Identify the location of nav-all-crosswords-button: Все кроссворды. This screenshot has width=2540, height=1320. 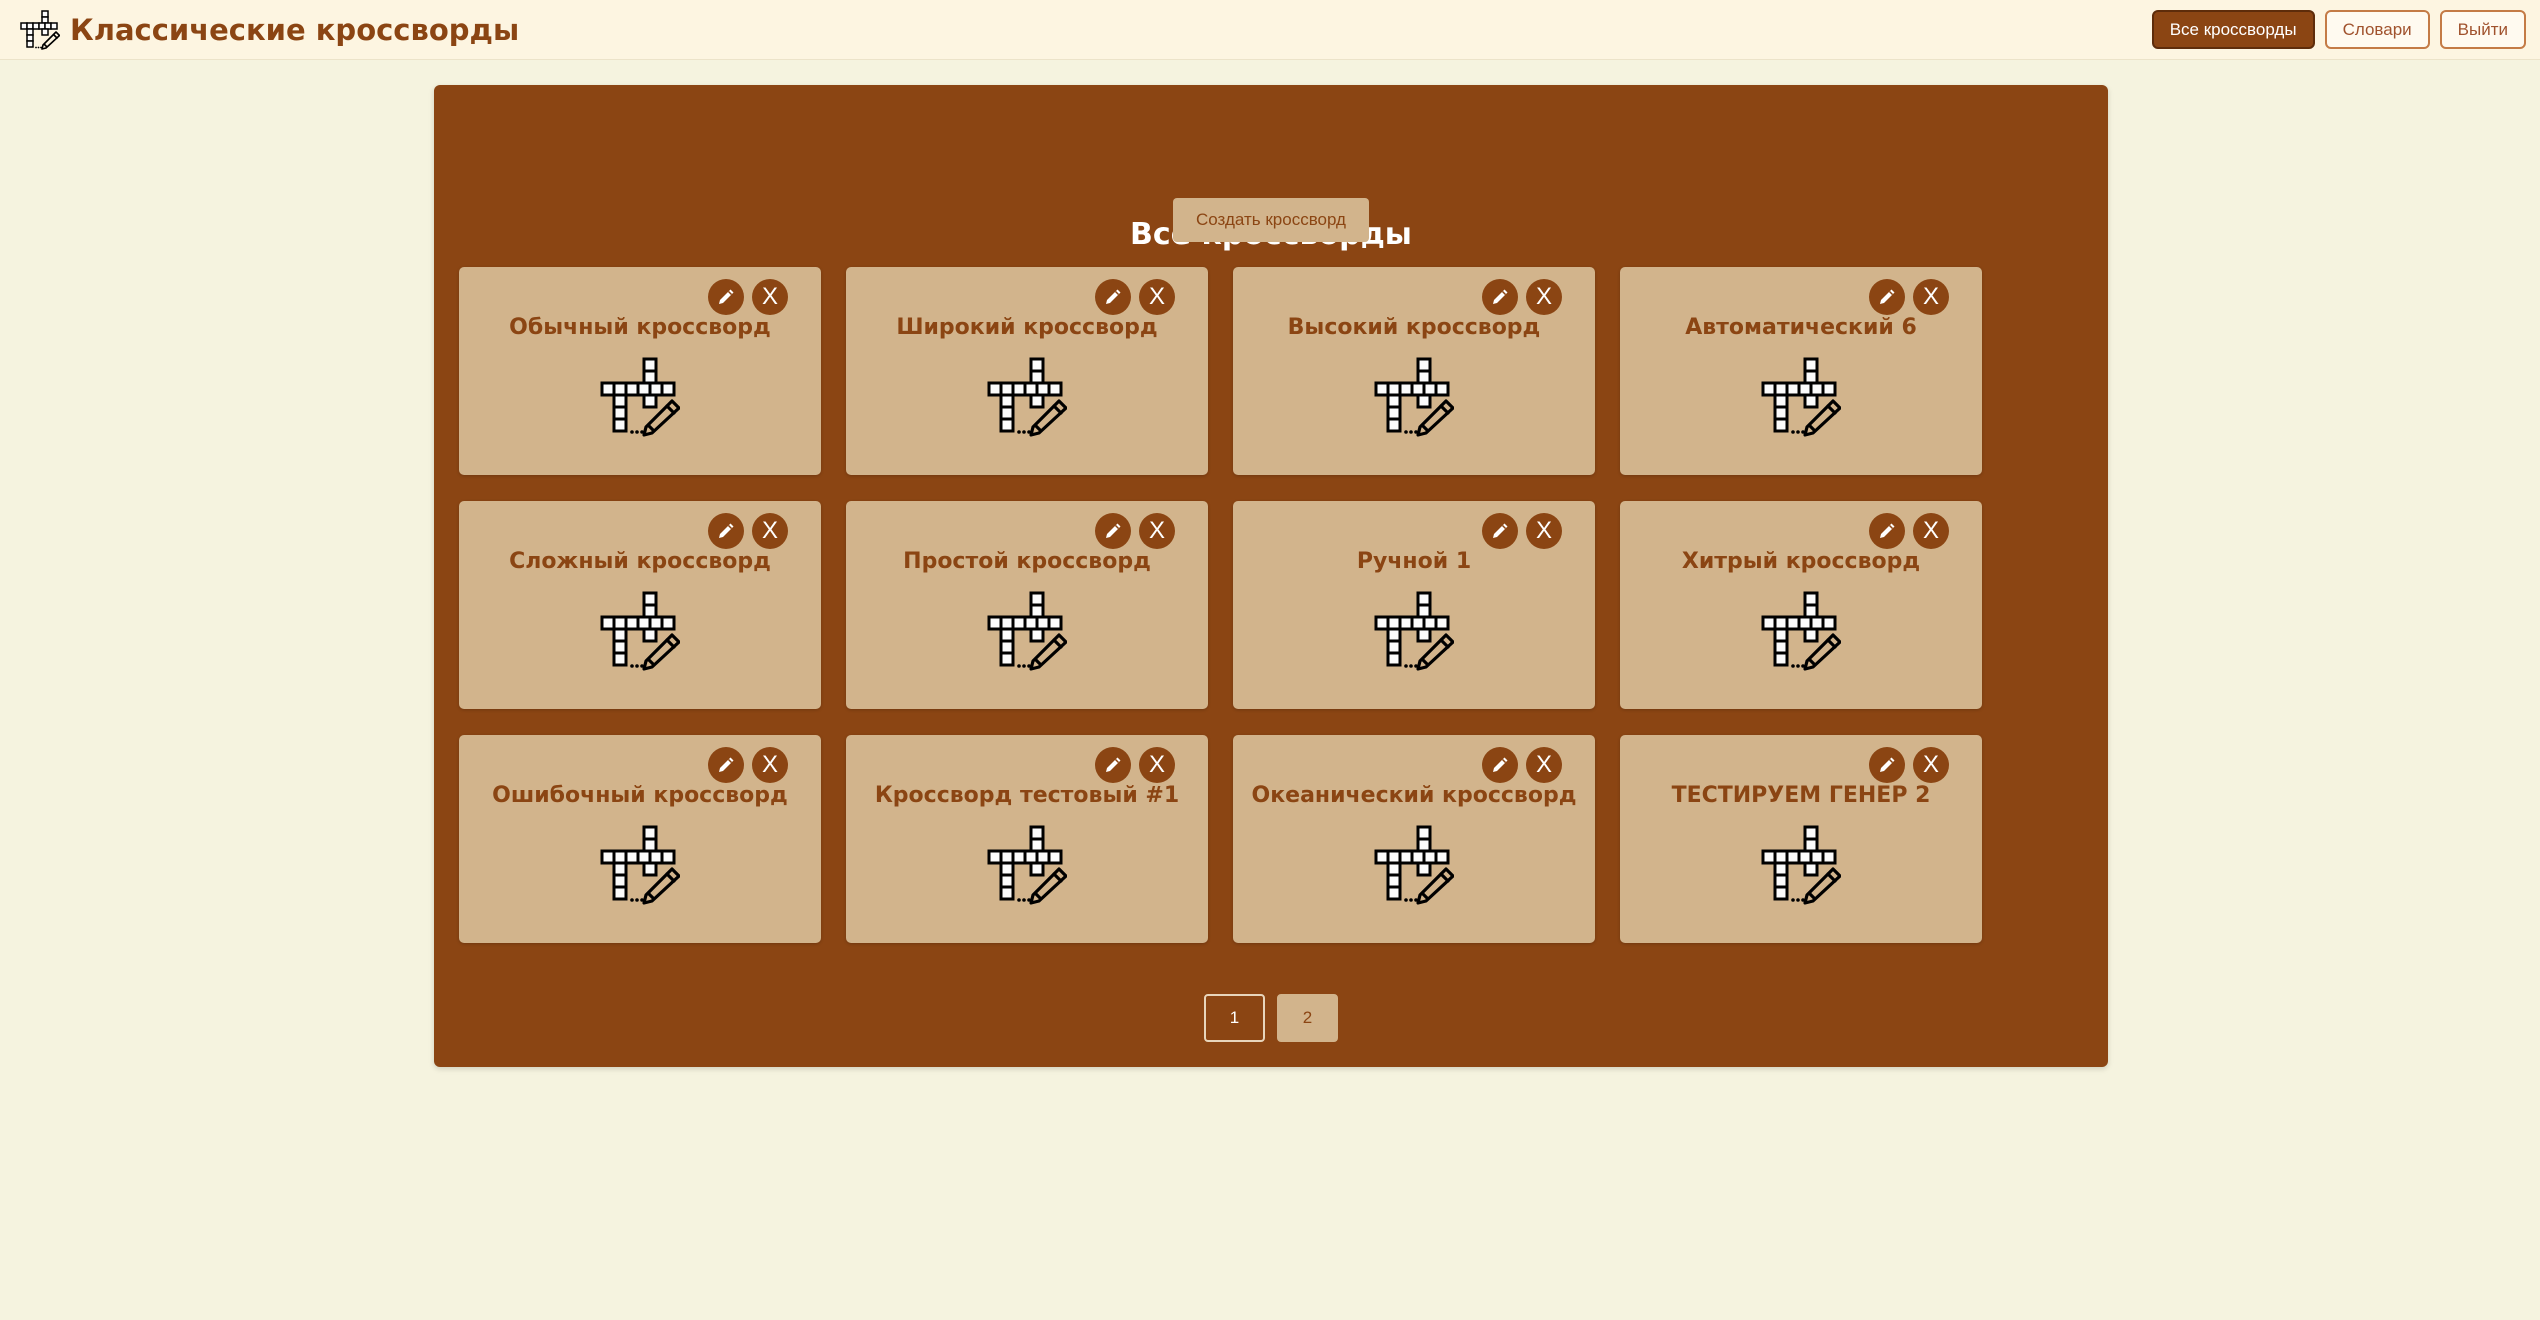
(2233, 29).